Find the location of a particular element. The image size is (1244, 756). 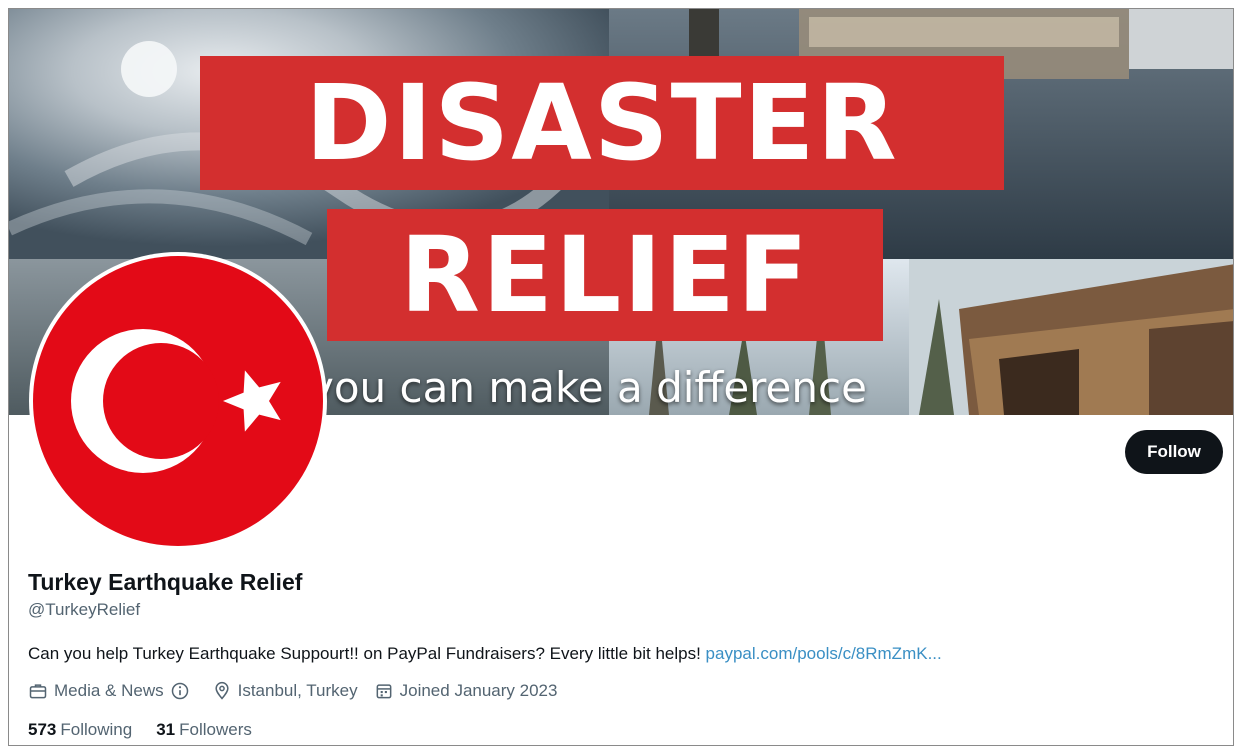

location-pin-icon is located at coordinates (222, 690).